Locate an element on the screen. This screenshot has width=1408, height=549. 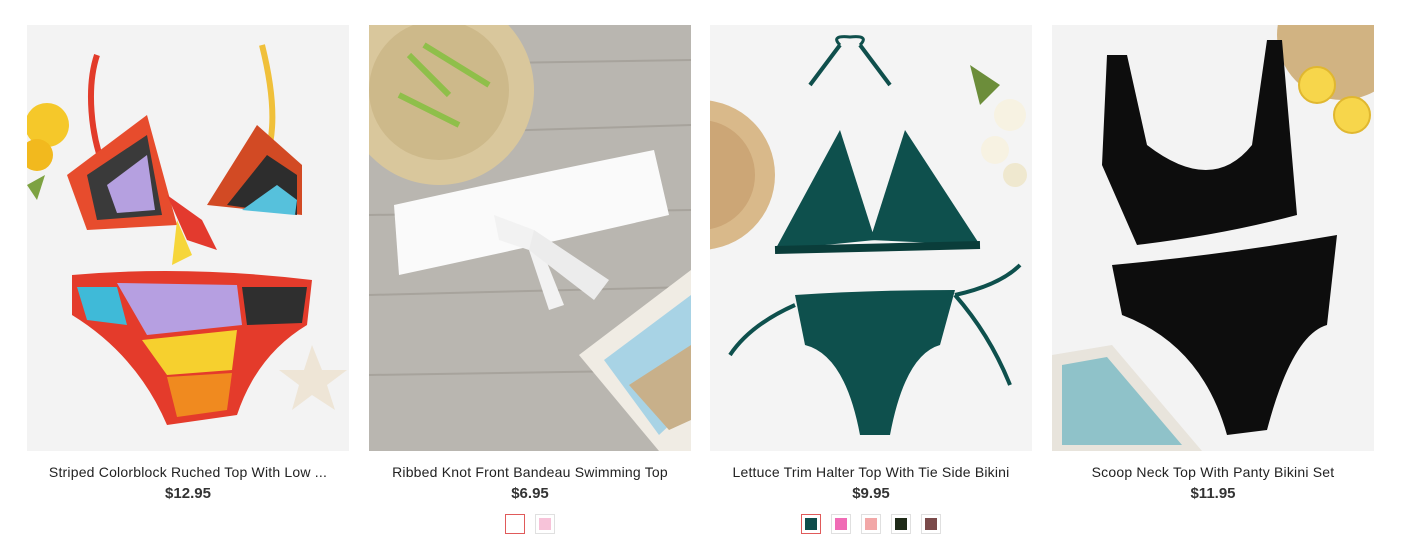
swatch-pink is located at coordinates (545, 524).